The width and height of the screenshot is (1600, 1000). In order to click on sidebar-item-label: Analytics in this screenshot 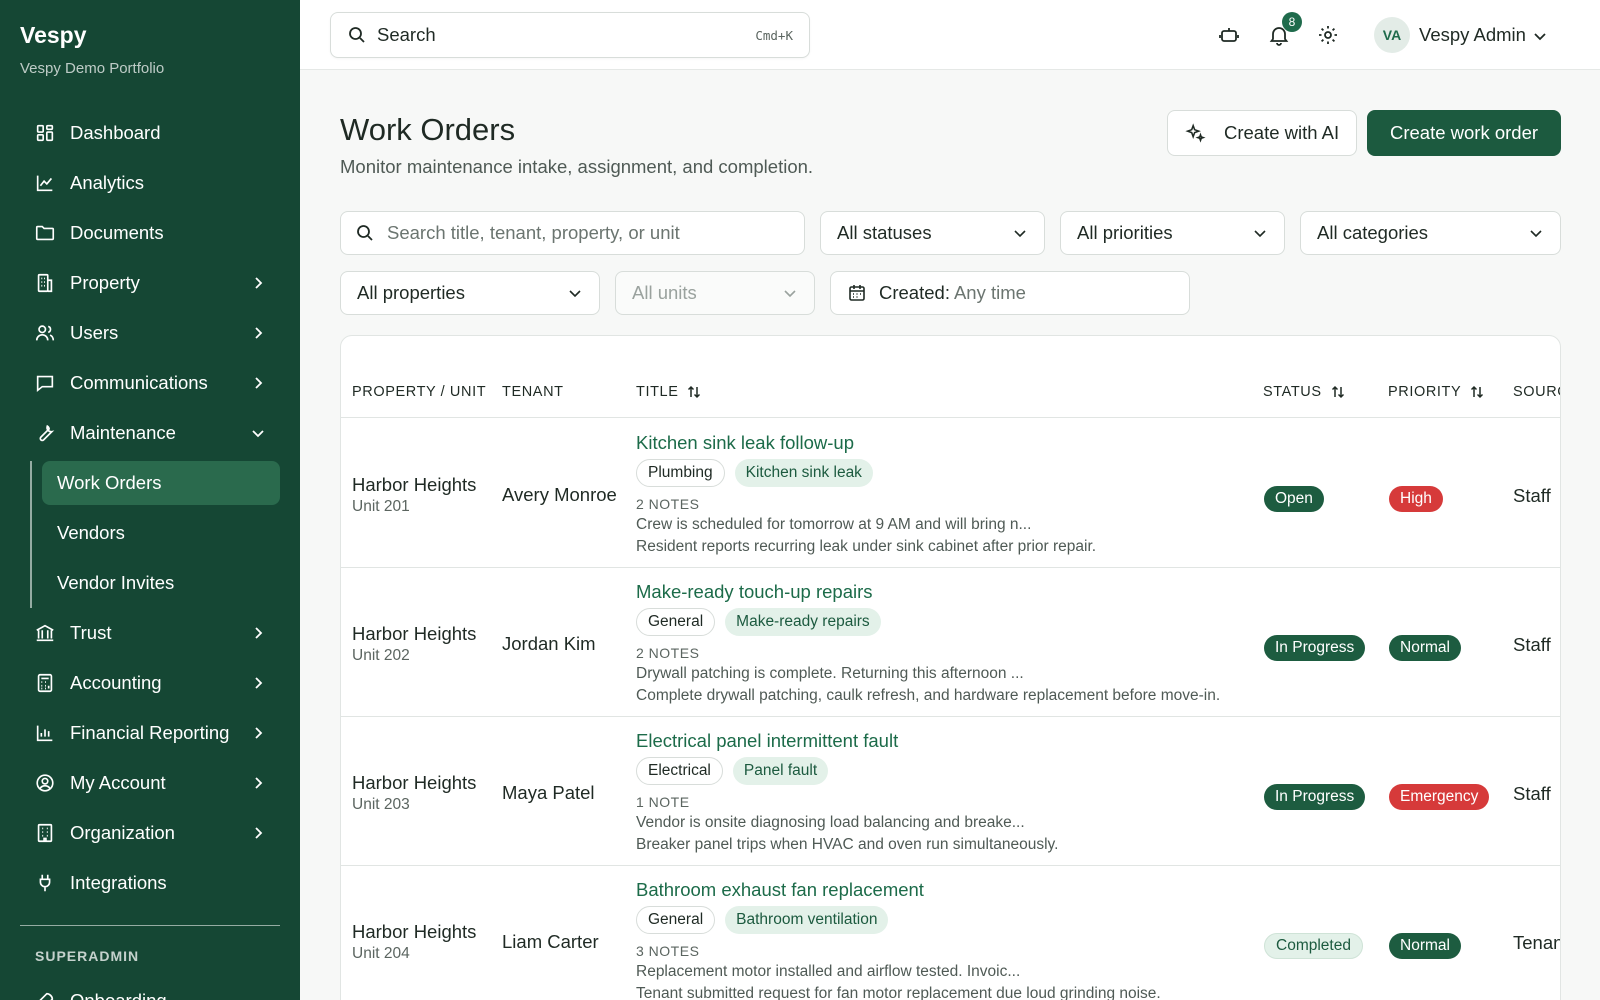, I will do `click(107, 182)`.